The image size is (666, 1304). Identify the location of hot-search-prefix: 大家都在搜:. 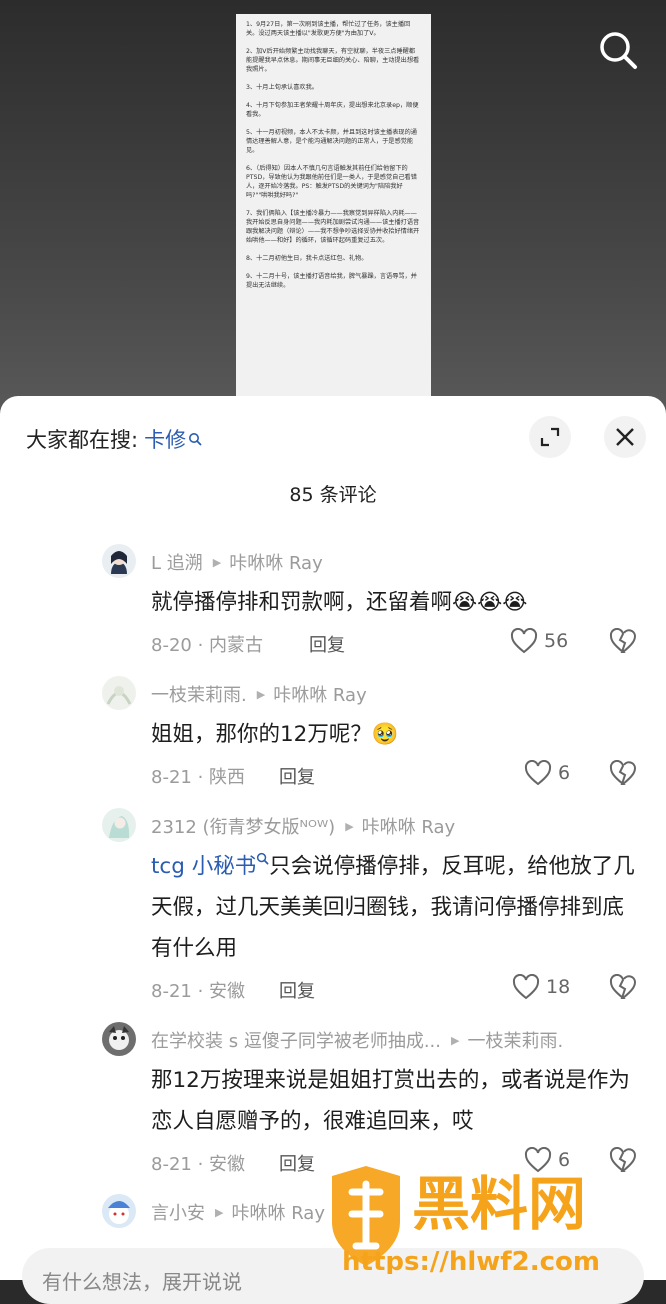
(82, 440).